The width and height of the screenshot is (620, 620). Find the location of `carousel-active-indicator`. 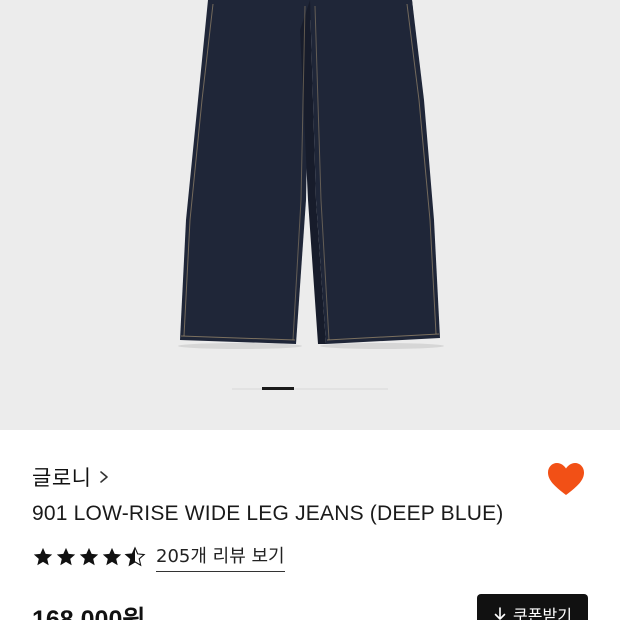

carousel-active-indicator is located at coordinates (278, 388).